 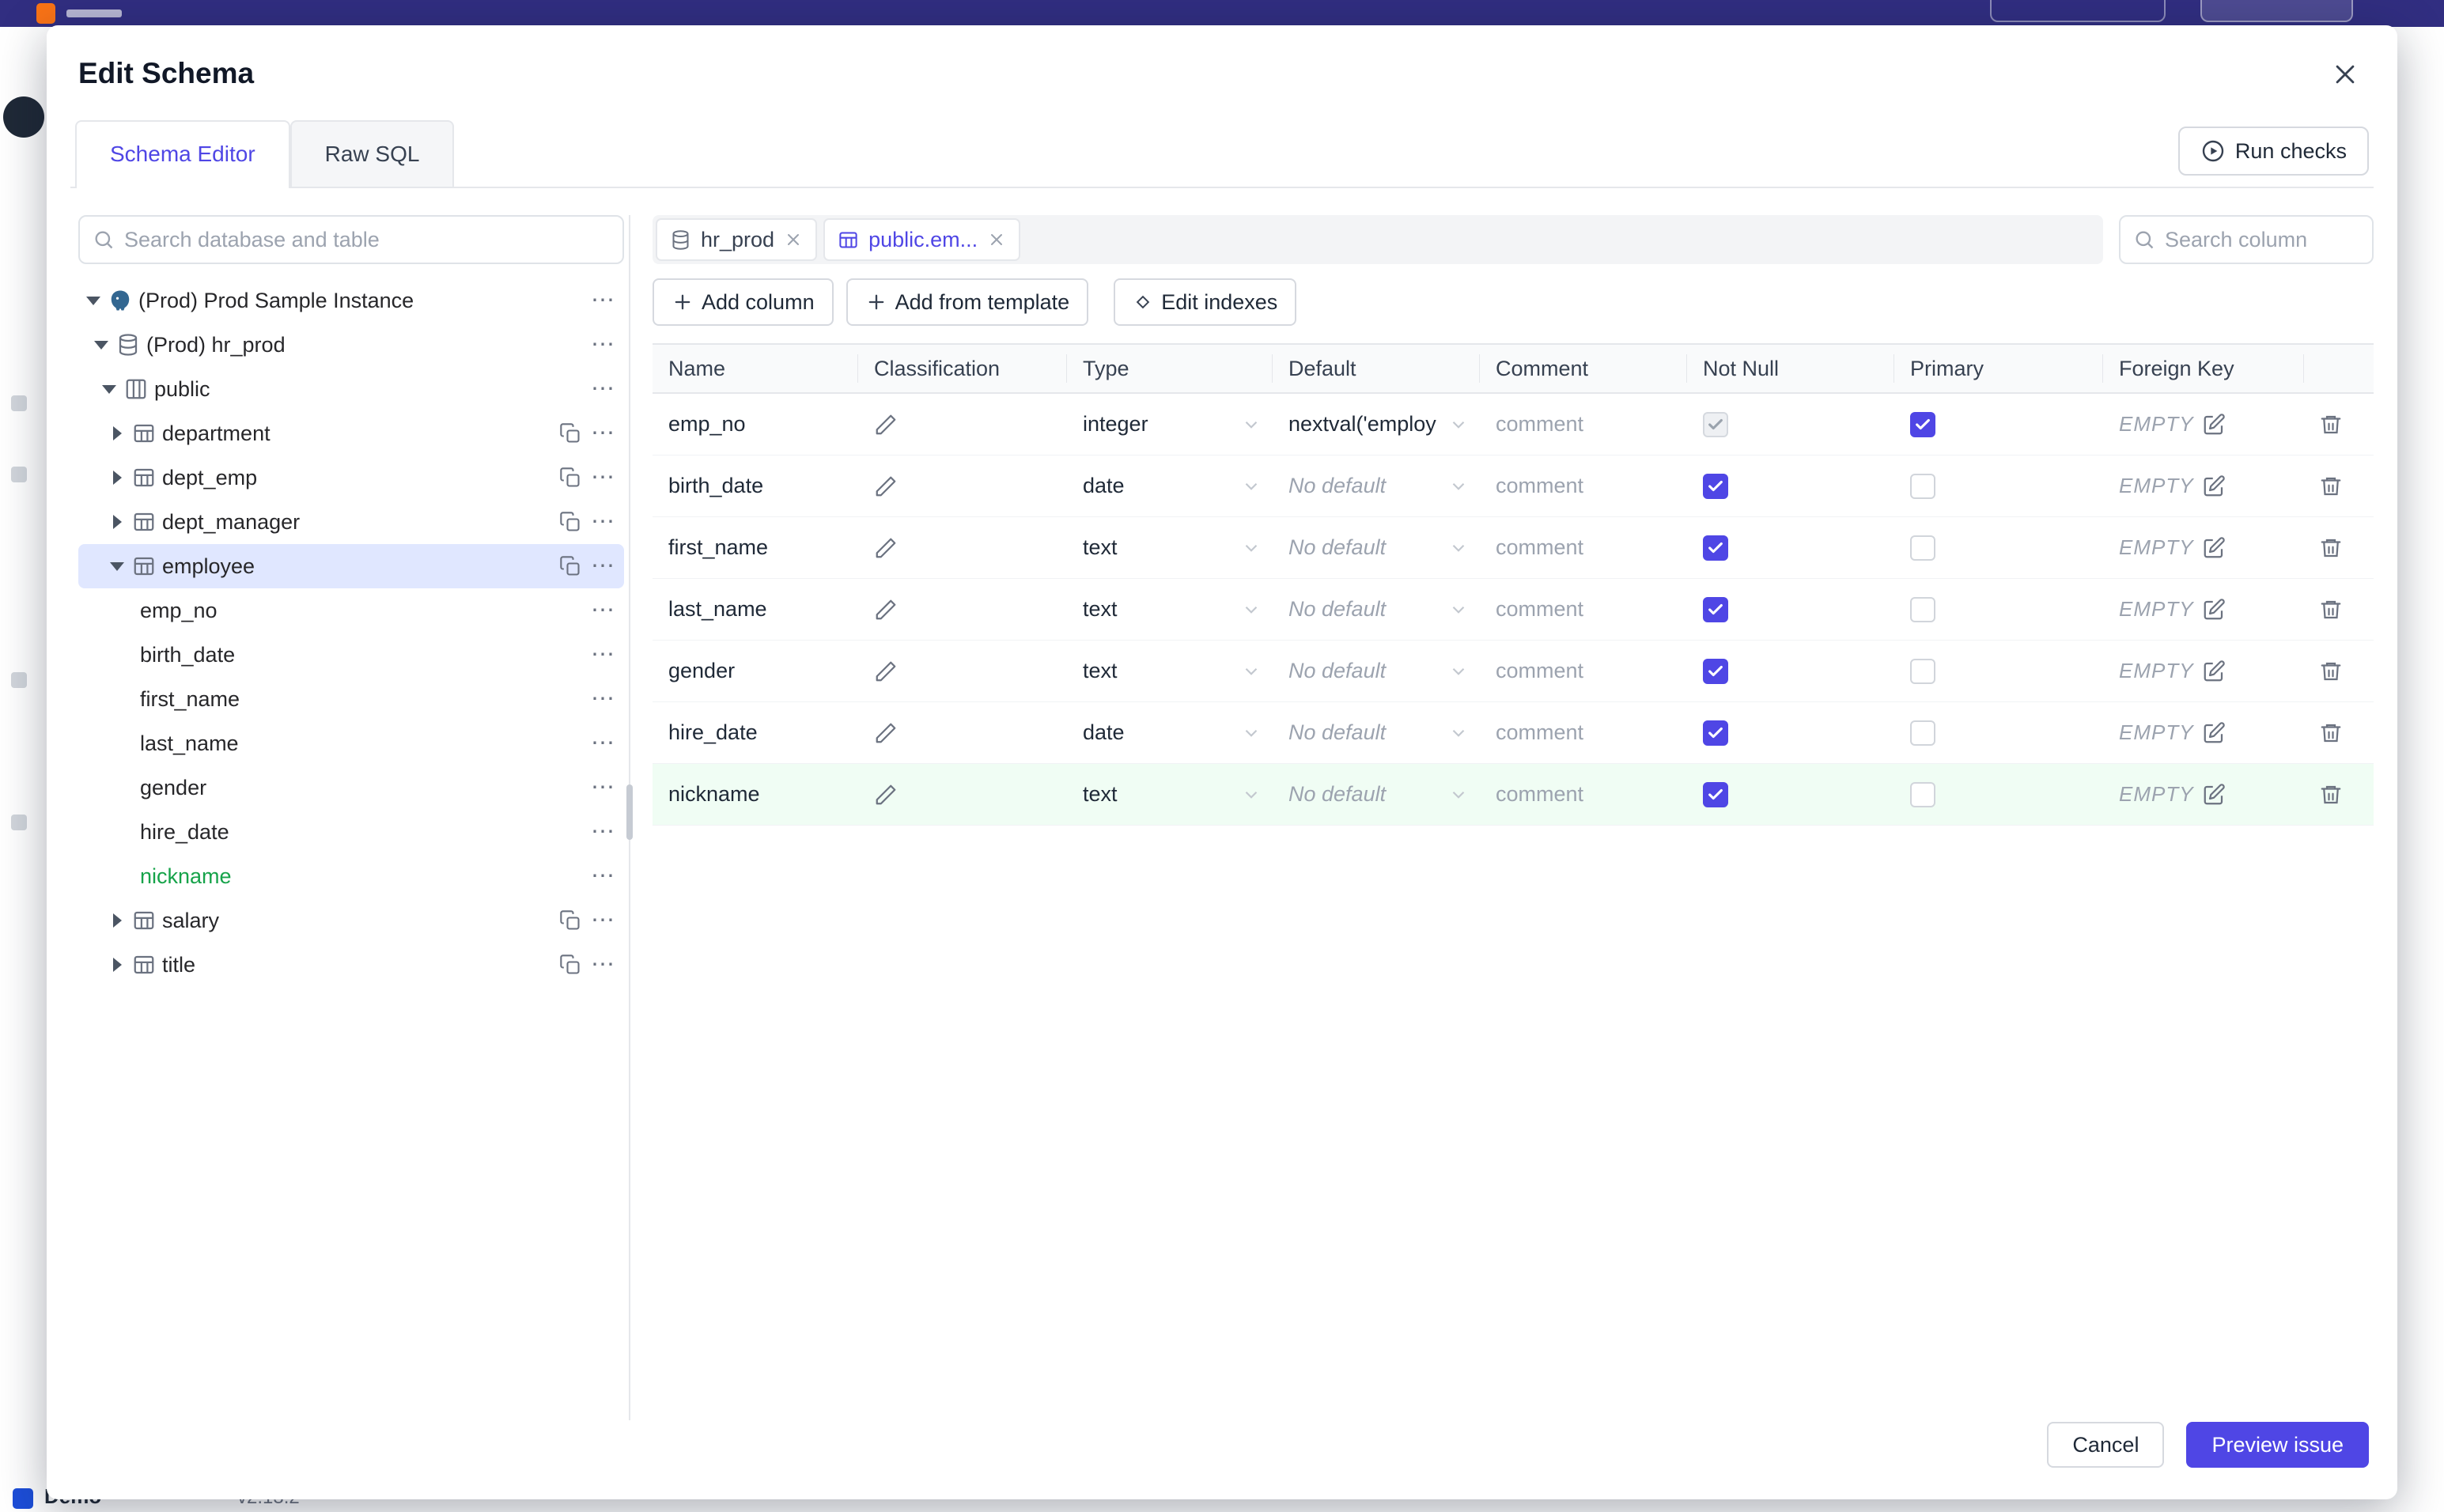 I want to click on cancel-button: Cancel, so click(x=2106, y=1445).